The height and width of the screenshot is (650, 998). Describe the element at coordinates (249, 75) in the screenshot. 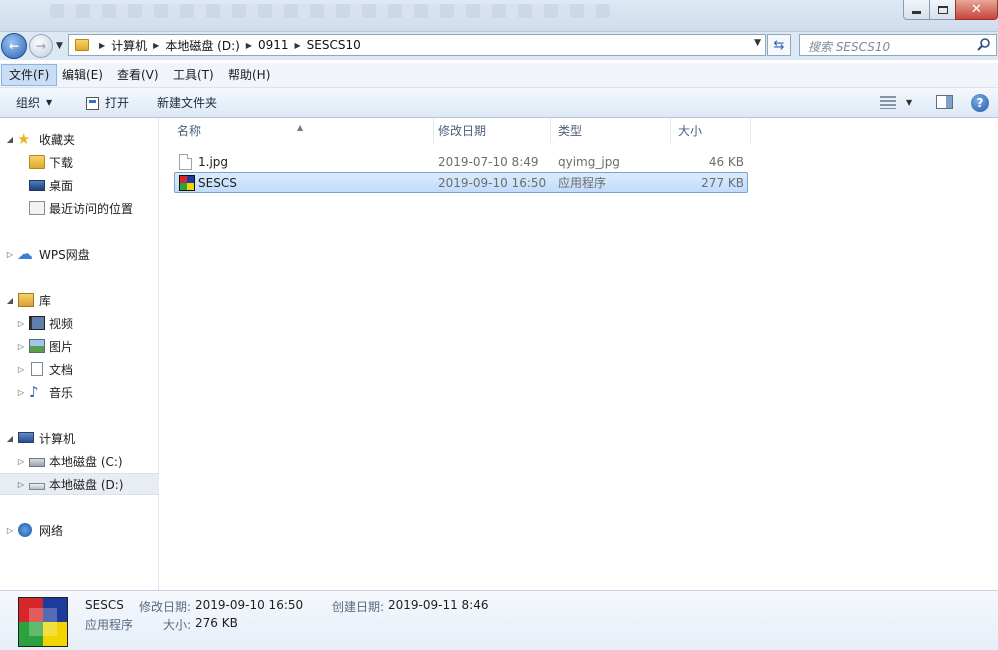

I see `menu-help: 帮助(H)` at that location.